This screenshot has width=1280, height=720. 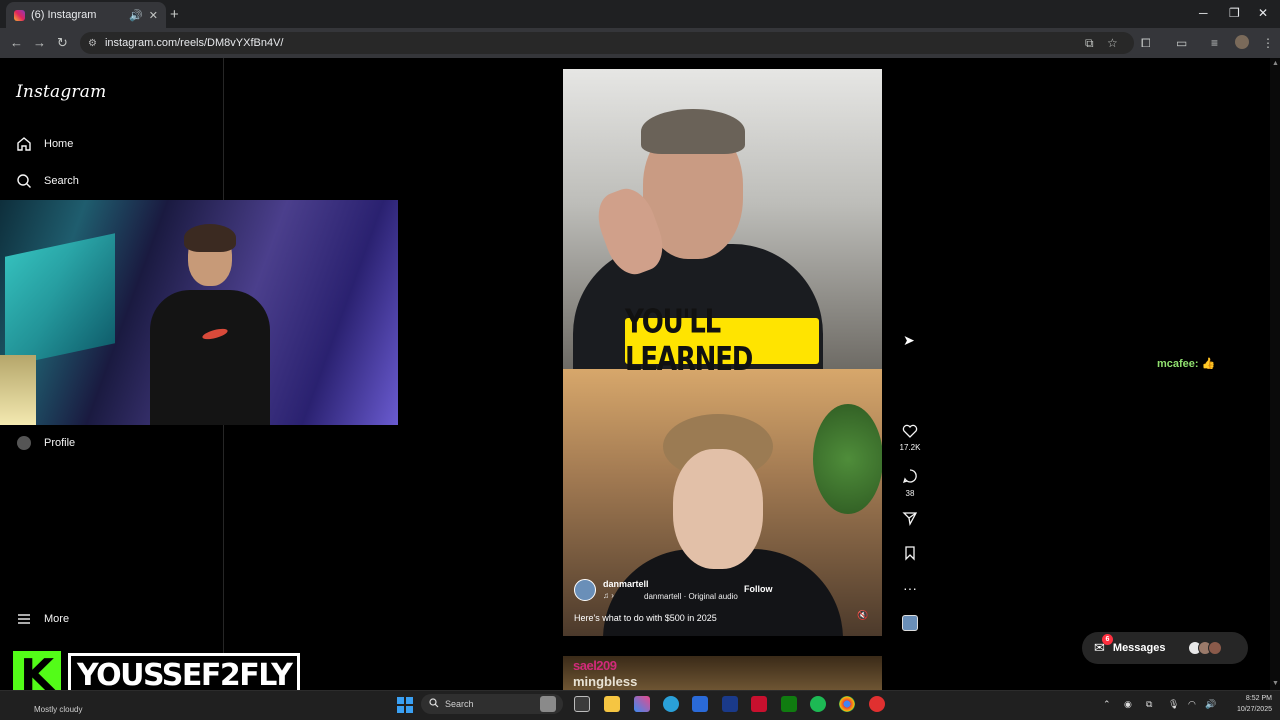 What do you see at coordinates (1139, 648) in the screenshot?
I see `messages-label: Messages` at bounding box center [1139, 648].